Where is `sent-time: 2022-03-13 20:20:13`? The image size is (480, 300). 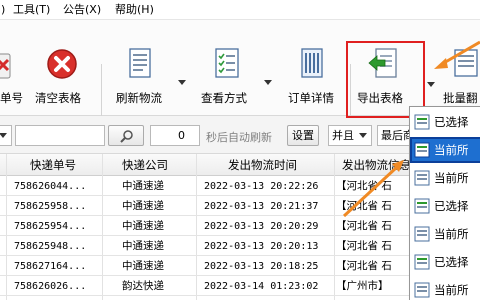 sent-time: 2022-03-13 20:20:13 is located at coordinates (261, 246).